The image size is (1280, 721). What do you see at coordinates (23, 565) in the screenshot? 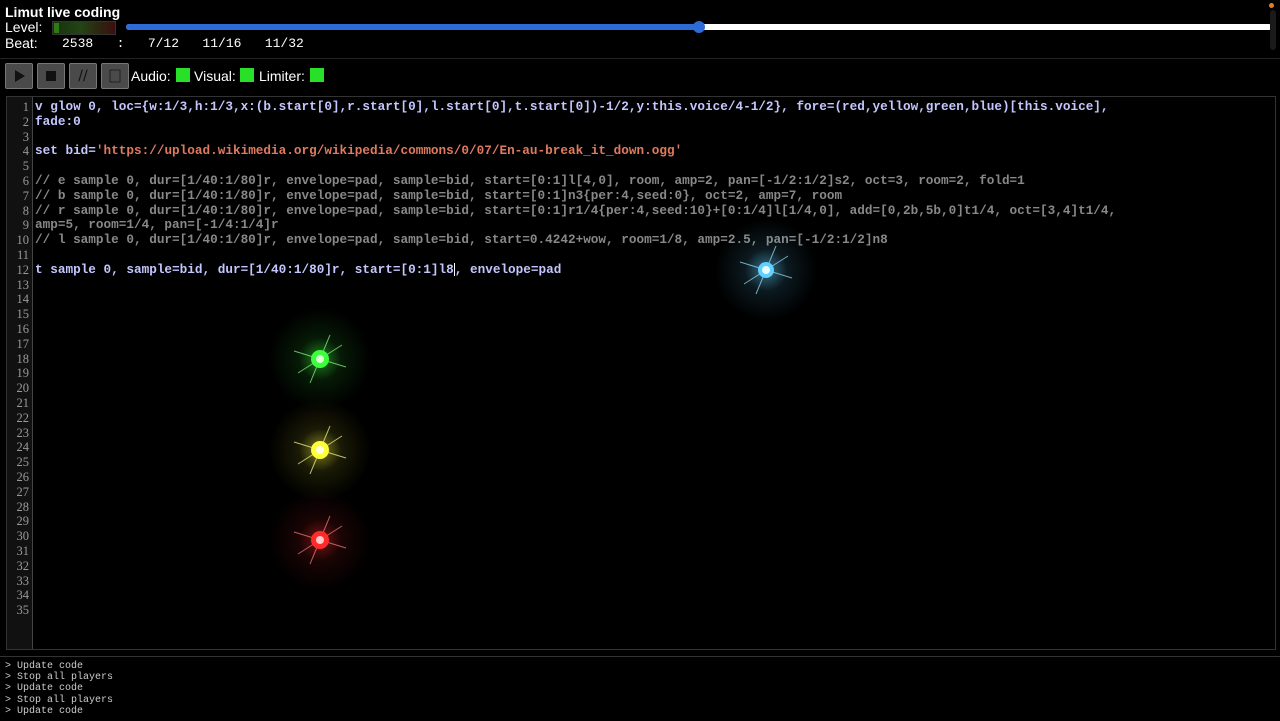
I see `line-number: 32` at bounding box center [23, 565].